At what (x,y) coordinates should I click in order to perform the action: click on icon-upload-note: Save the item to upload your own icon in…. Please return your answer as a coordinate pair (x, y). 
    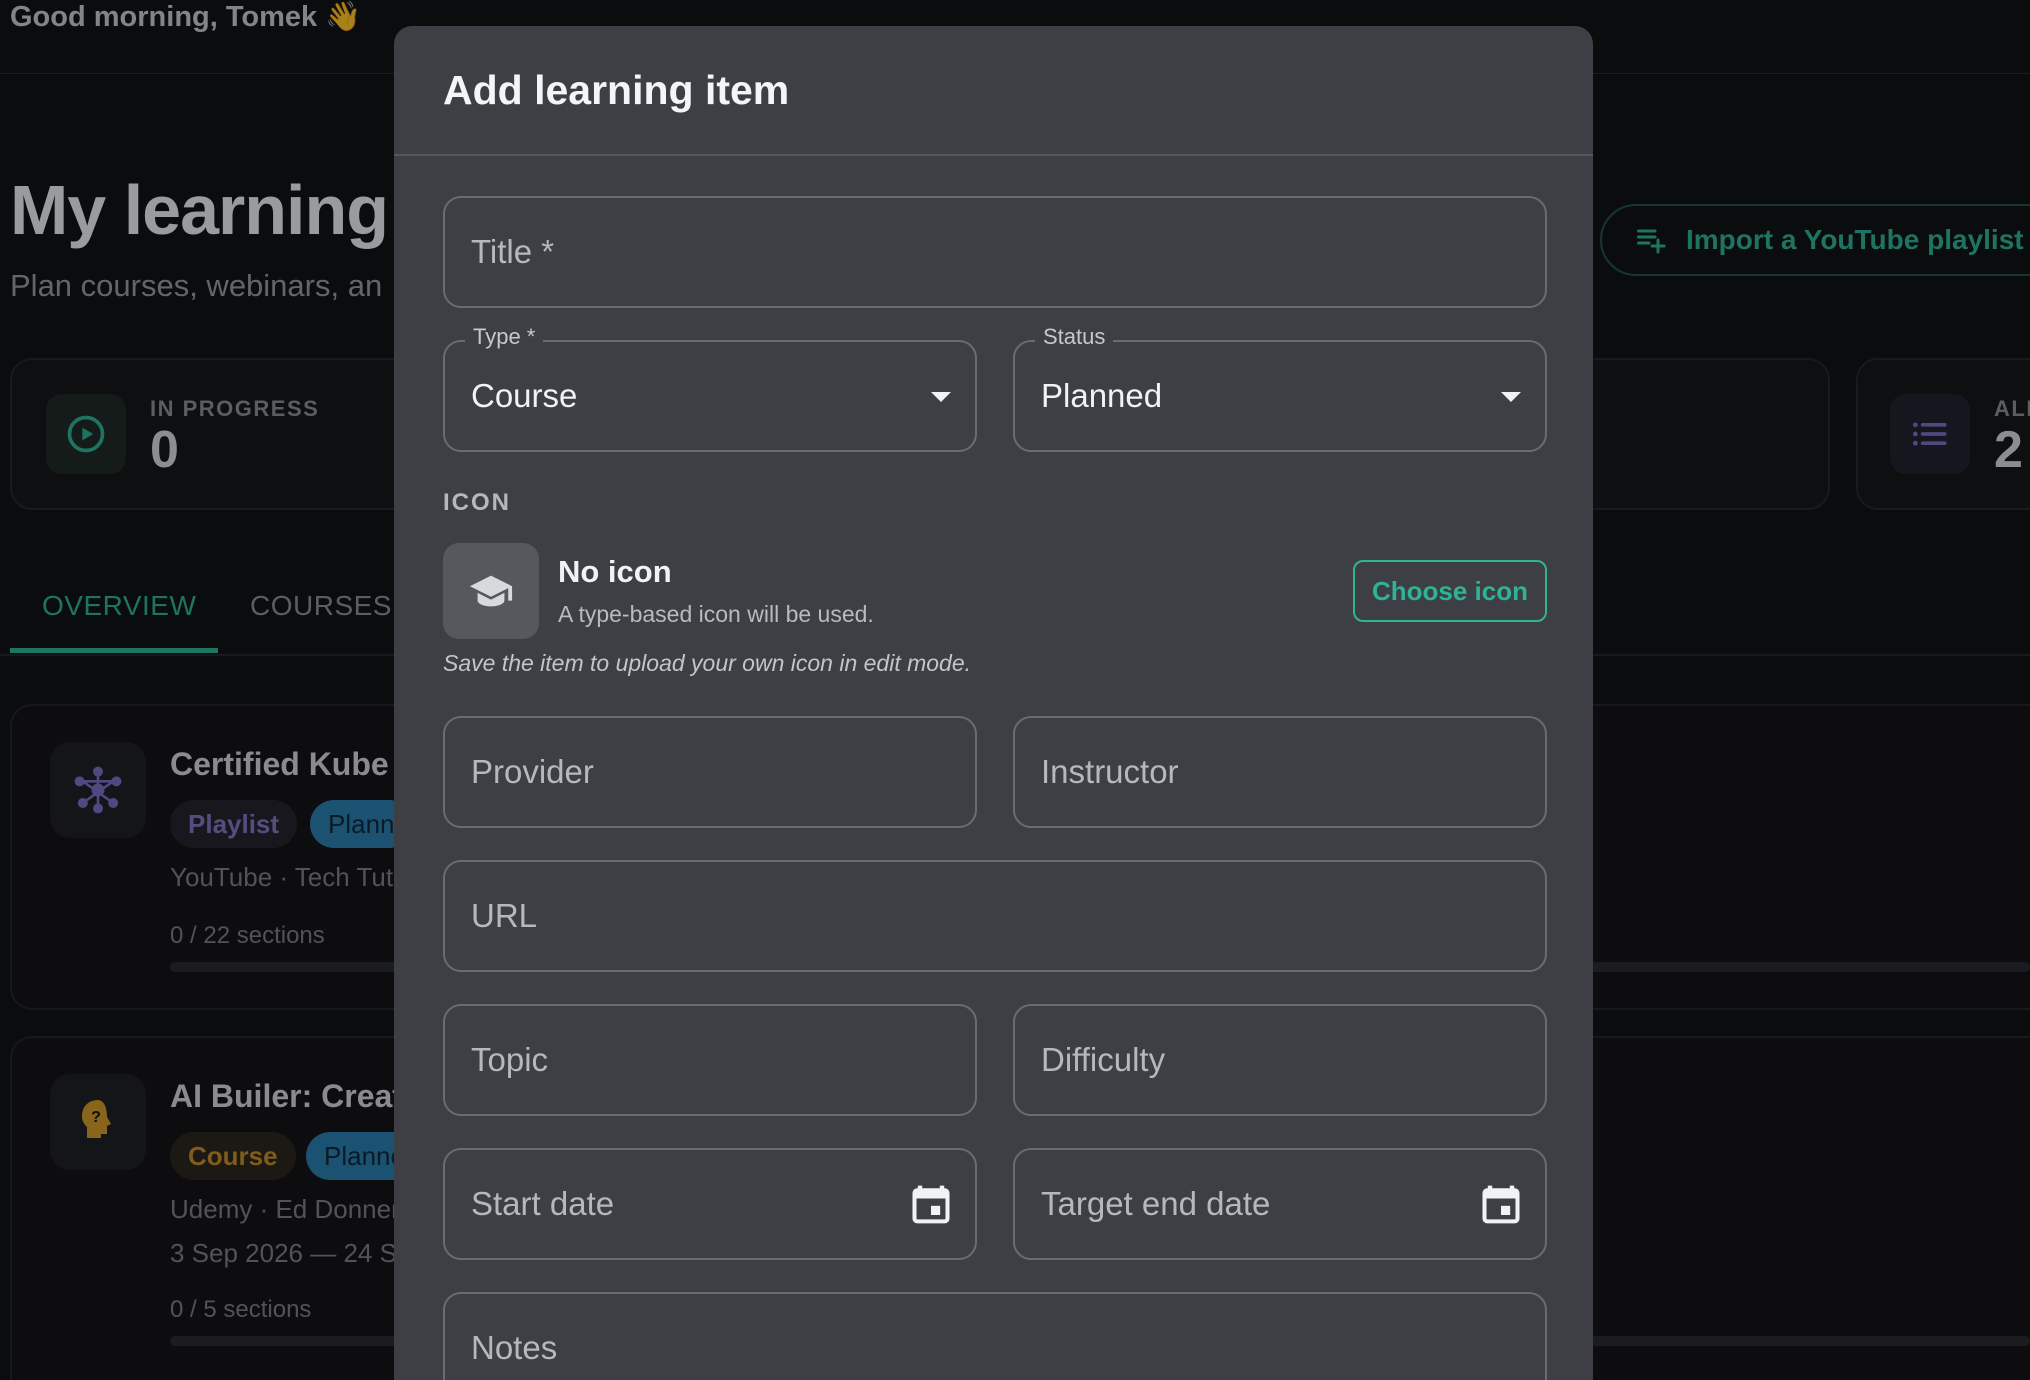
    Looking at the image, I should click on (707, 663).